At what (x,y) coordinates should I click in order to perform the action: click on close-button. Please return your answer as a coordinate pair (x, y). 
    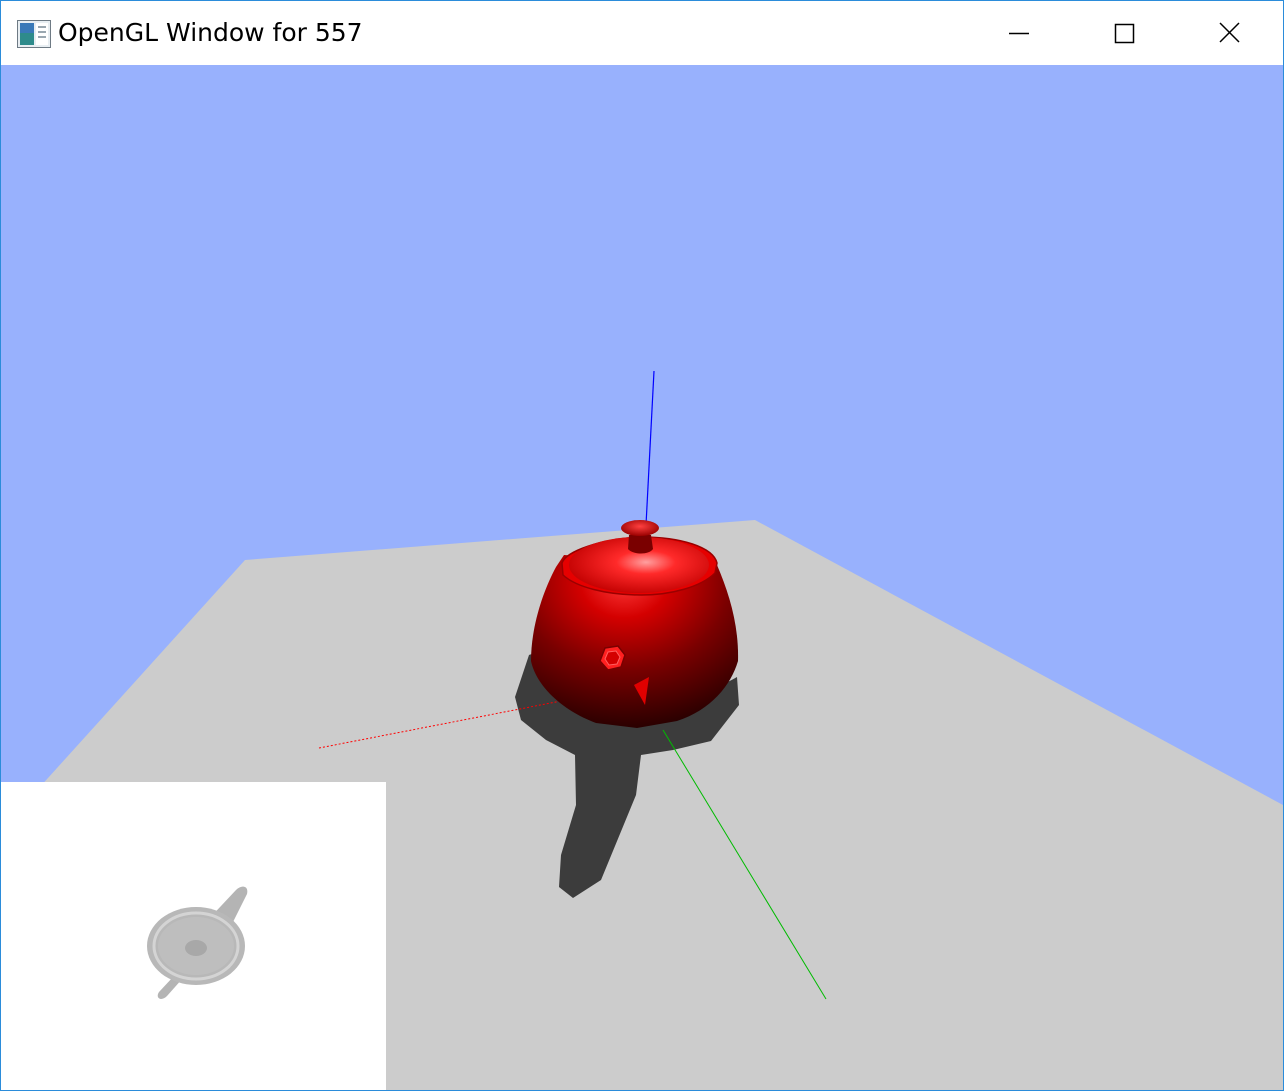
    Looking at the image, I should click on (1229, 33).